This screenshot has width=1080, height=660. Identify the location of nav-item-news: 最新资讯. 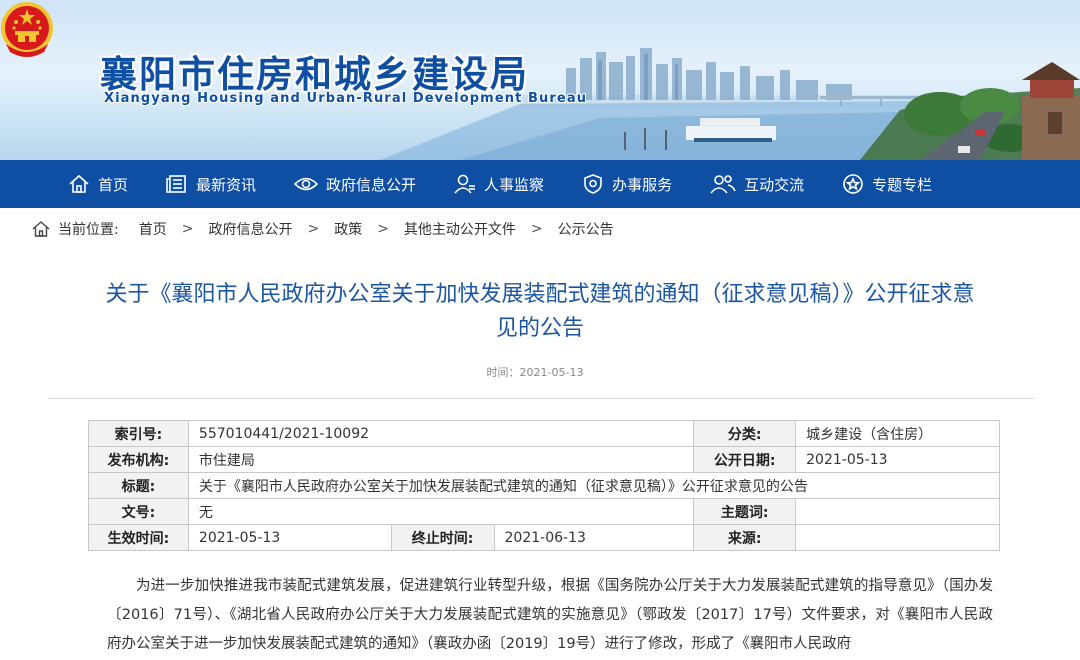
(211, 184).